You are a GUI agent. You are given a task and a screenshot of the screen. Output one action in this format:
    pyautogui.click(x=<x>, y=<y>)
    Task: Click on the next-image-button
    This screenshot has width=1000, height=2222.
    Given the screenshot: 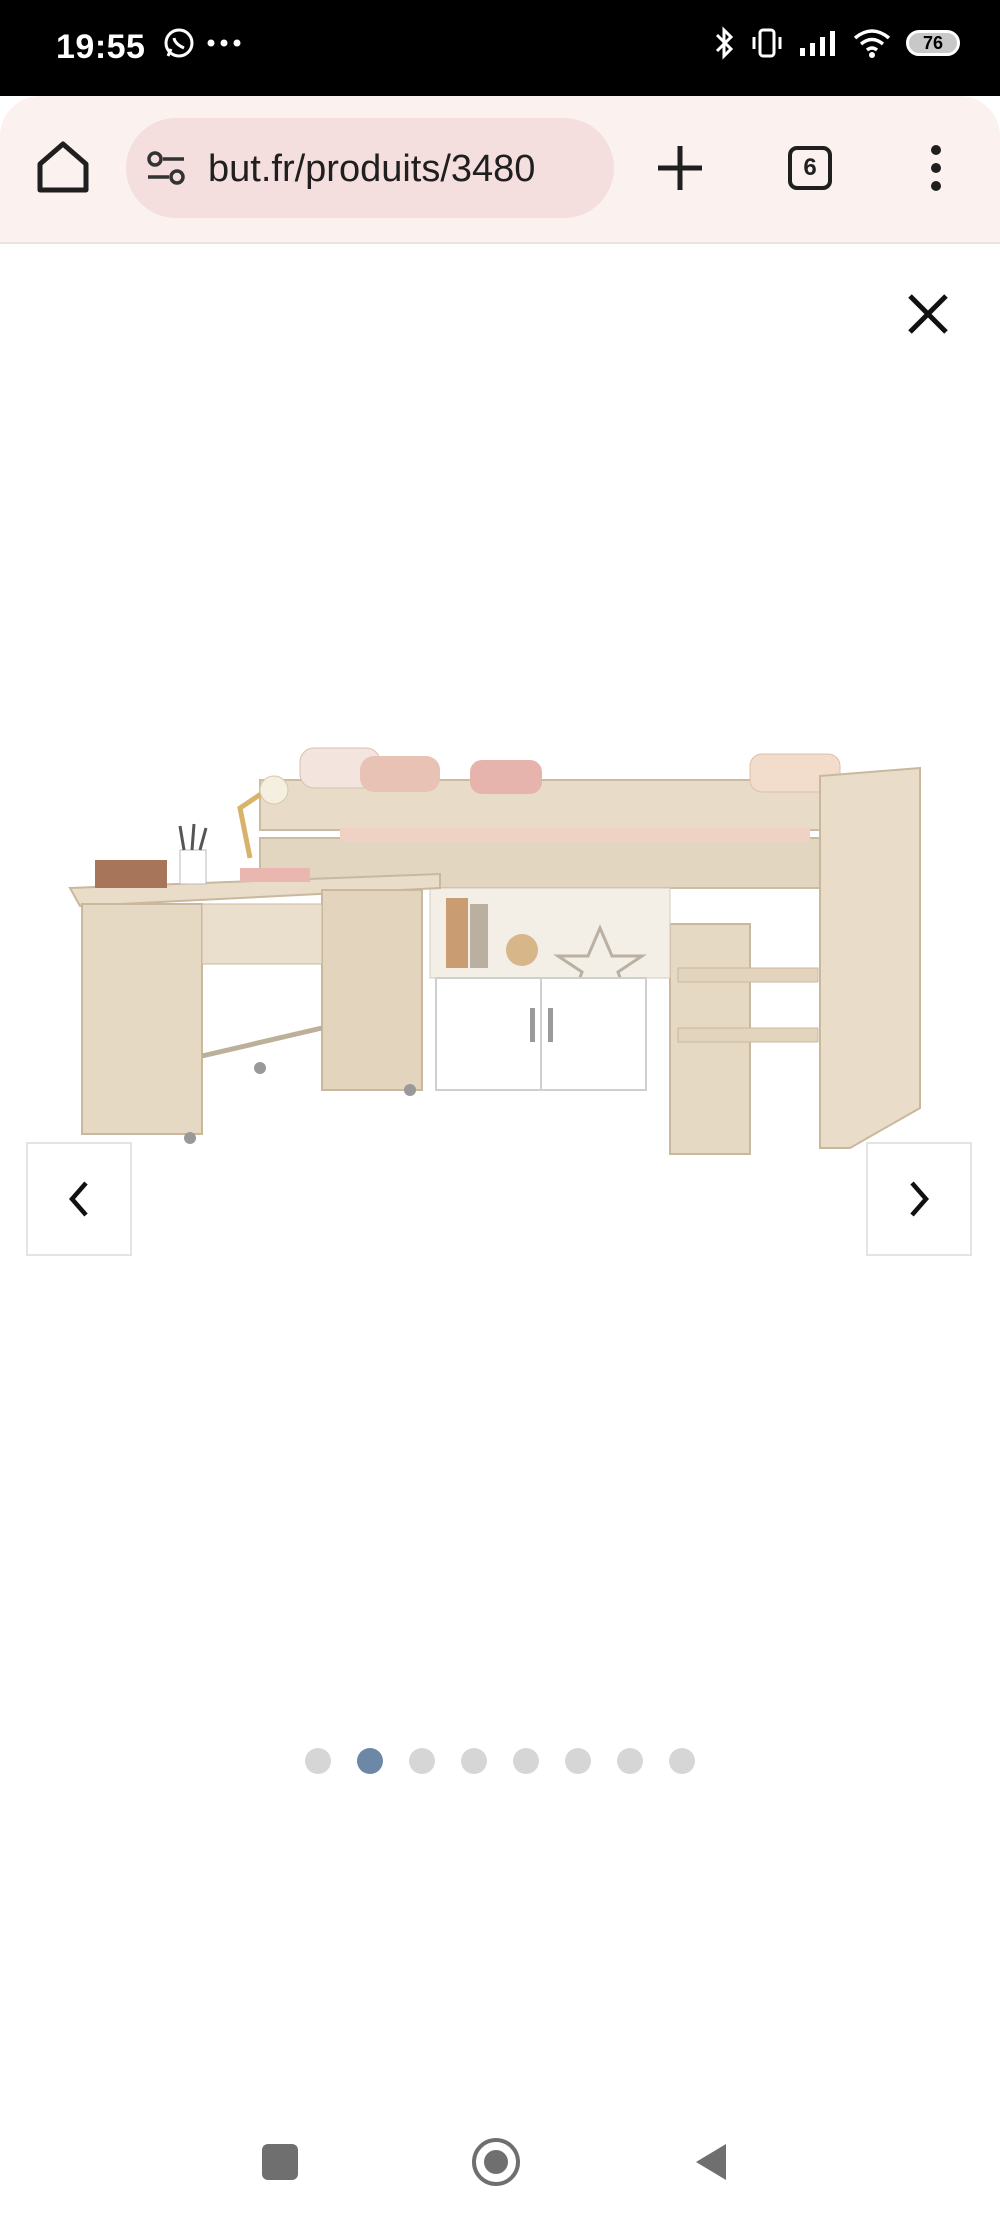 What is the action you would take?
    pyautogui.click(x=919, y=1199)
    